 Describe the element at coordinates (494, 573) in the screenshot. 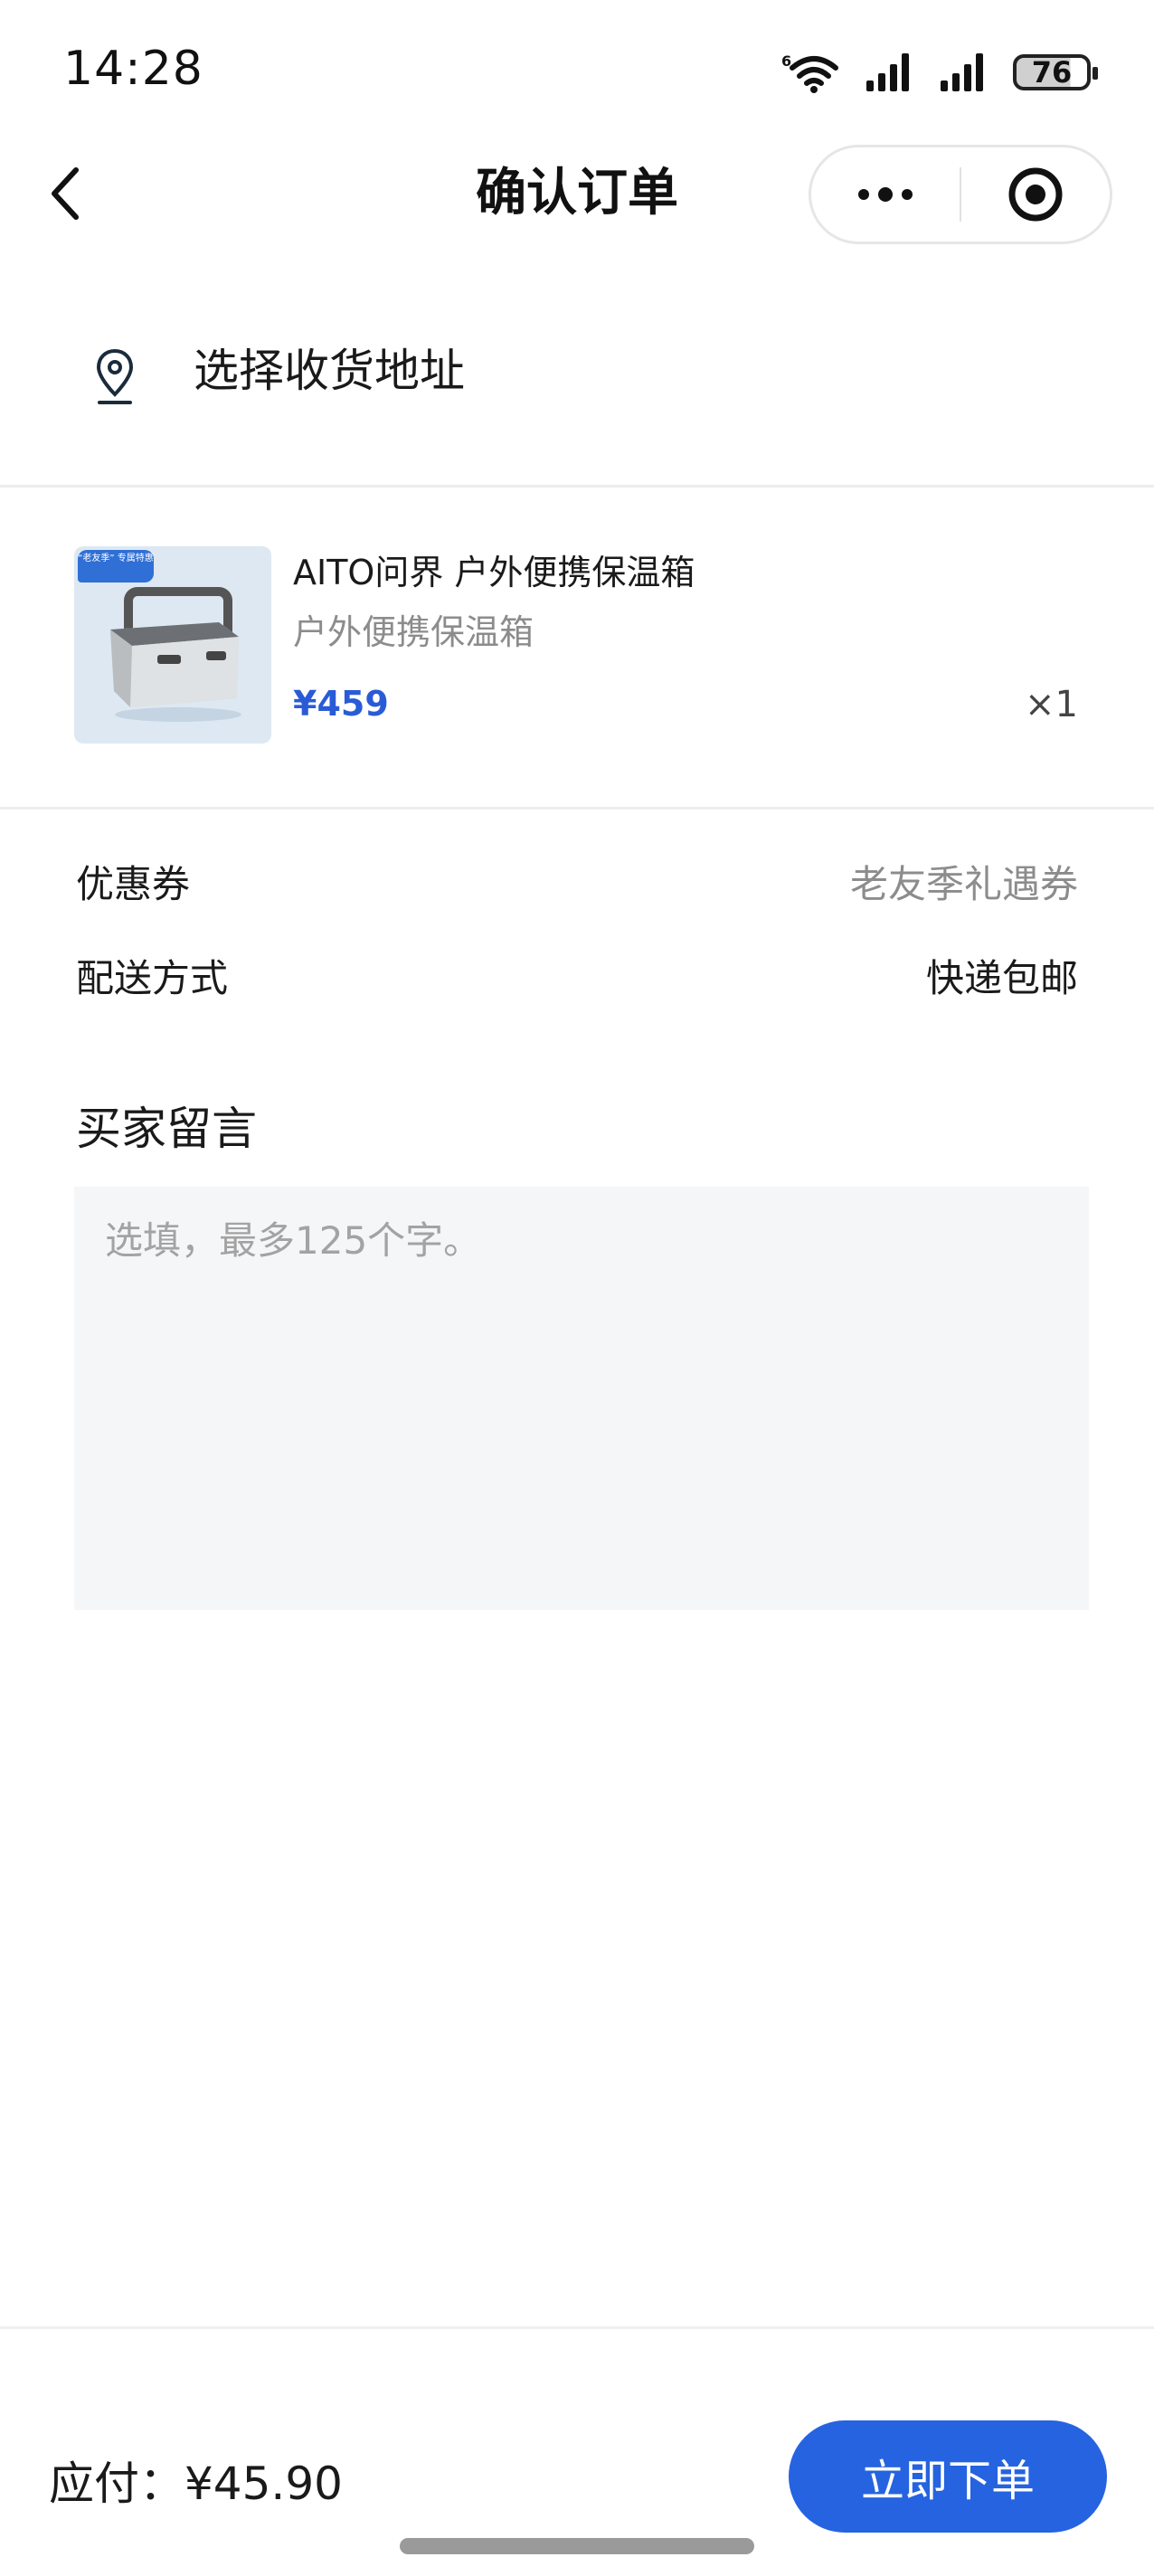

I see `product-name: AITO问界 户外便携保温箱` at that location.